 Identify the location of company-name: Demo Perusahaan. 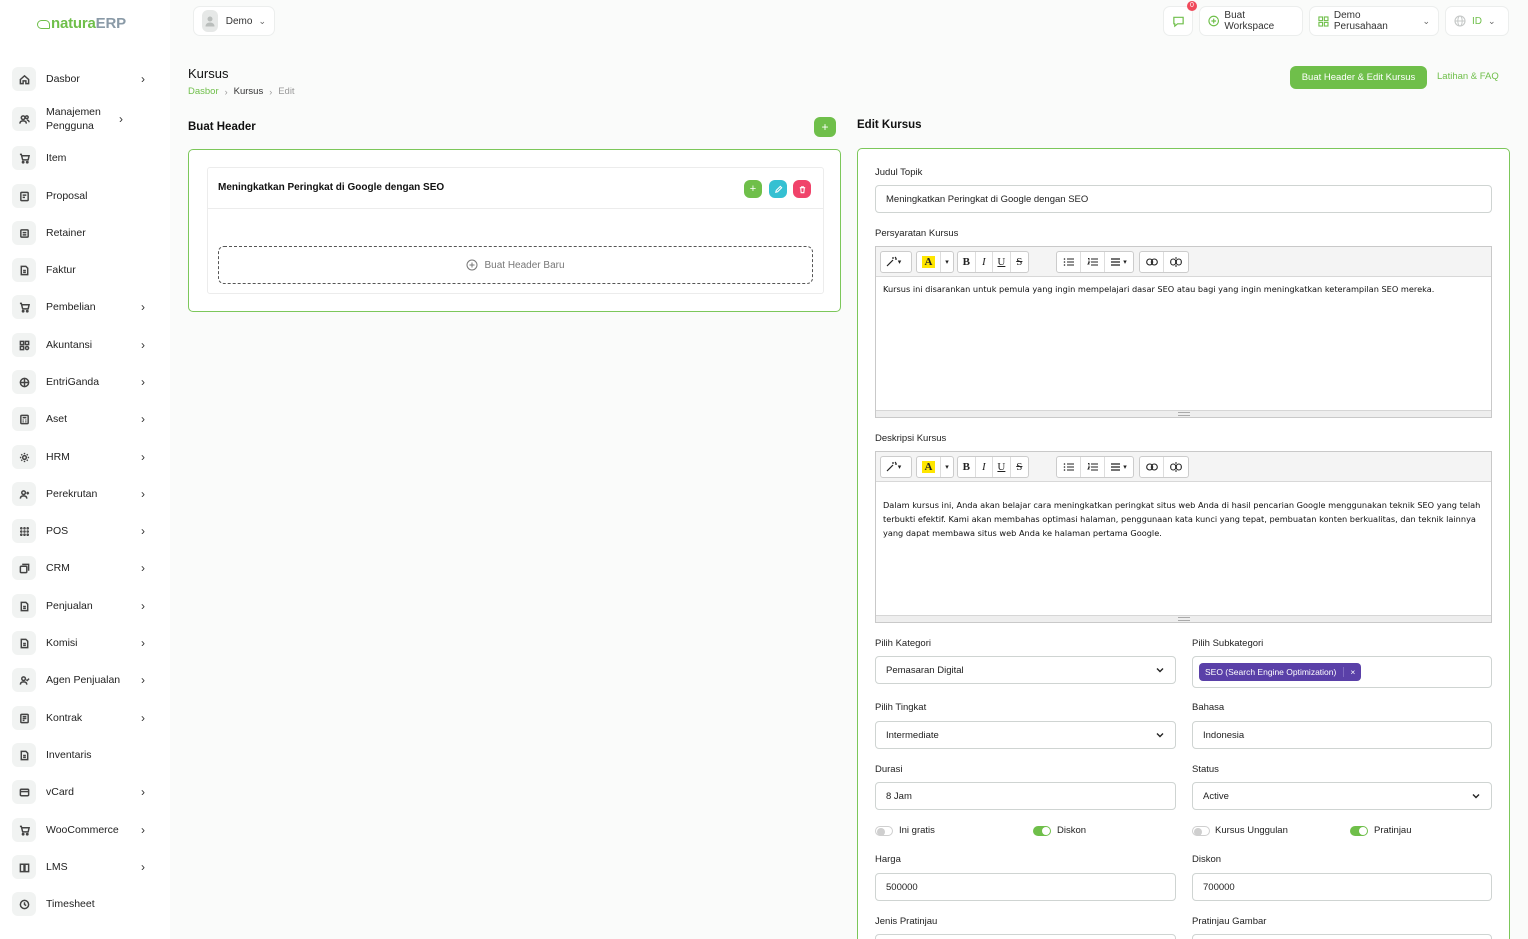
(1360, 21).